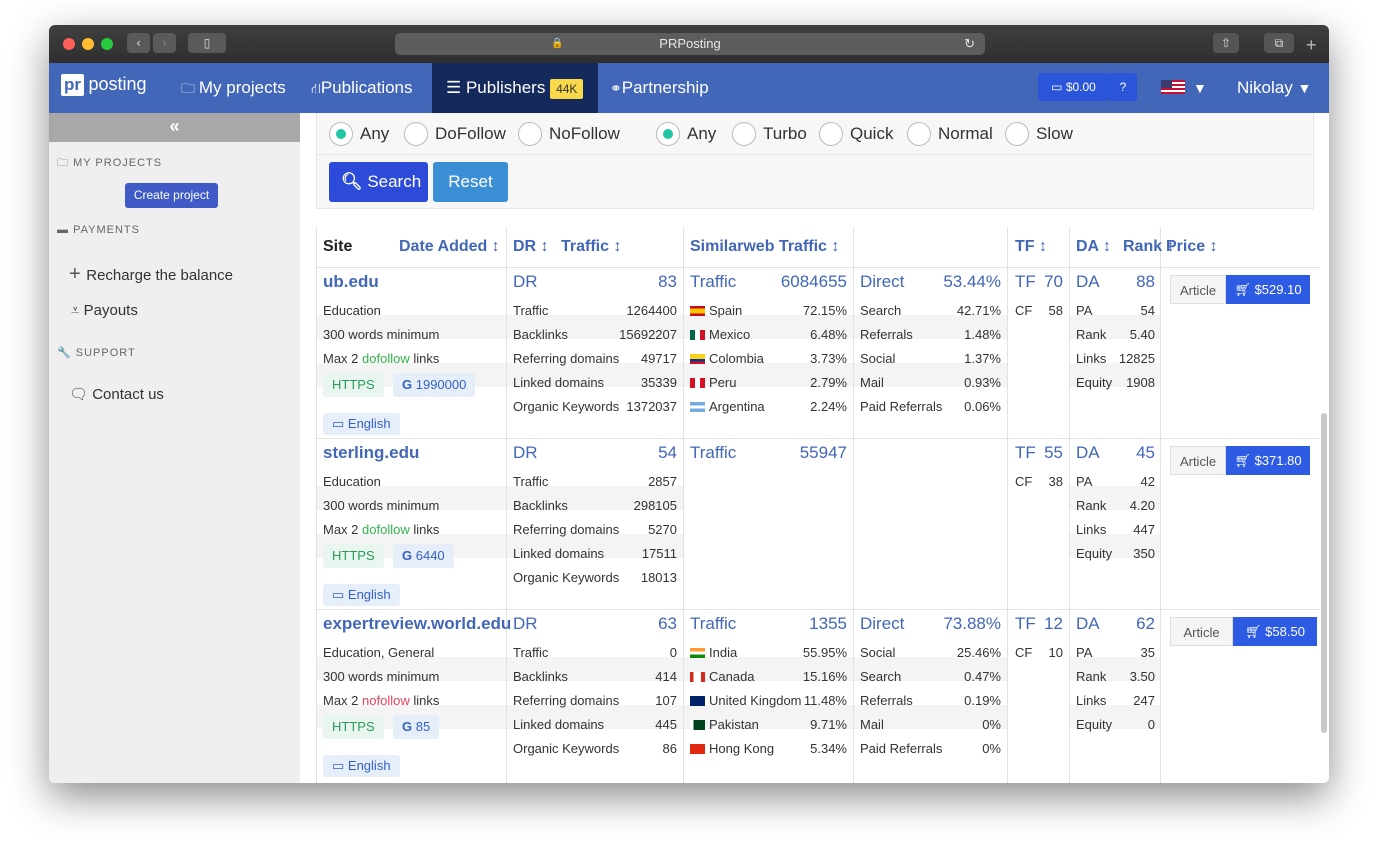  What do you see at coordinates (531, 652) in the screenshot?
I see `ahrefs-metric-label: Traffic` at bounding box center [531, 652].